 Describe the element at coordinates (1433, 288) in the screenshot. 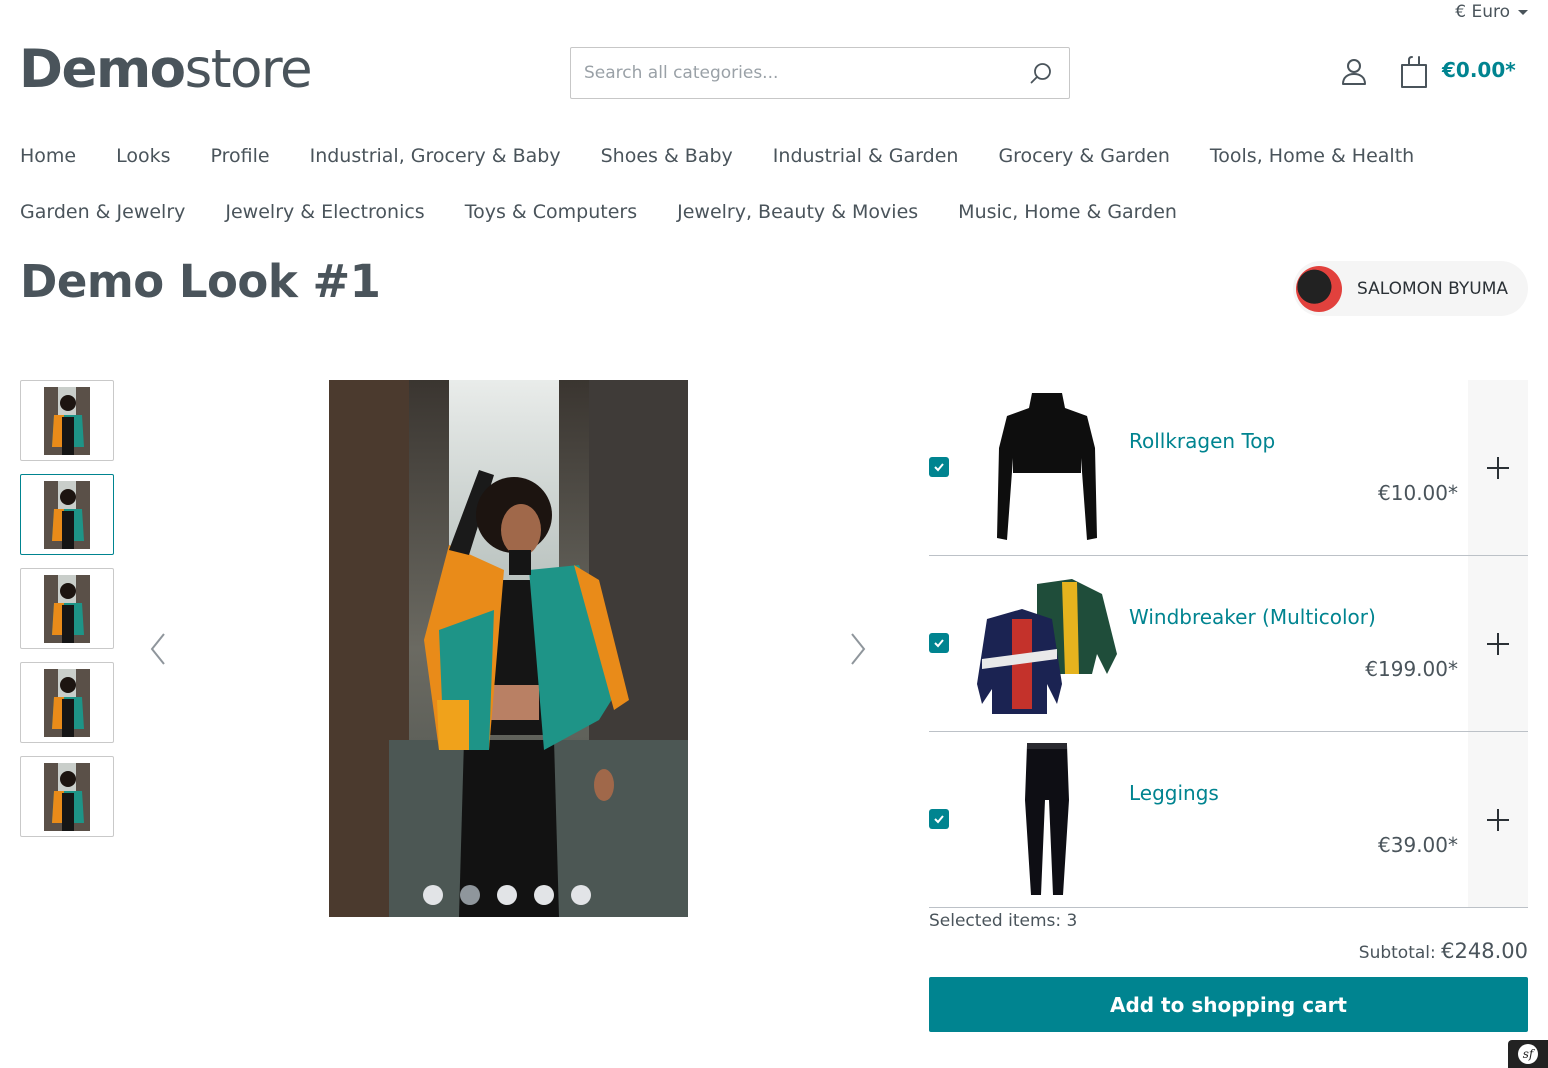

I see `author-name: SALOMON BYUMA` at that location.